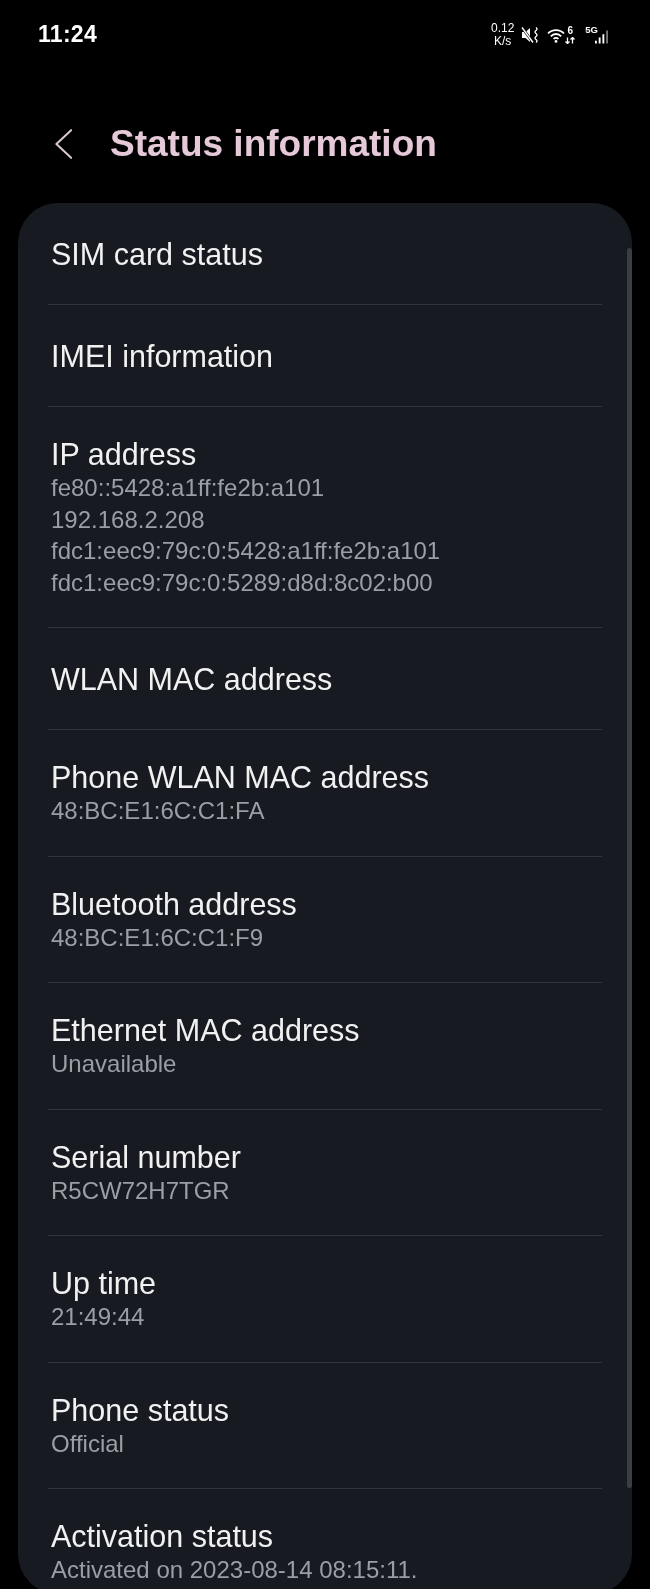 The width and height of the screenshot is (650, 1589). I want to click on setting-title: Up time, so click(104, 1283).